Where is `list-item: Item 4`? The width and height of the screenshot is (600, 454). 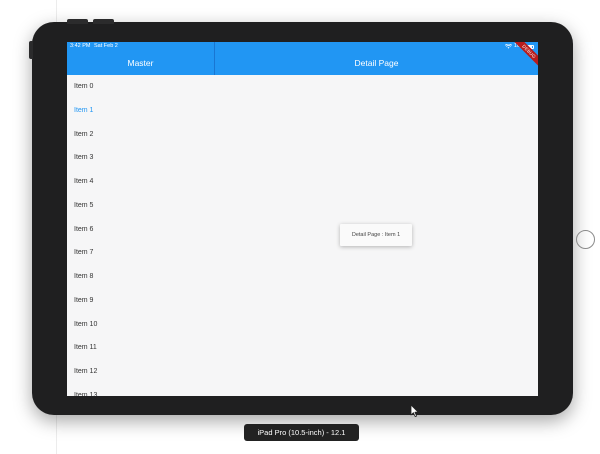 list-item: Item 4 is located at coordinates (140, 182).